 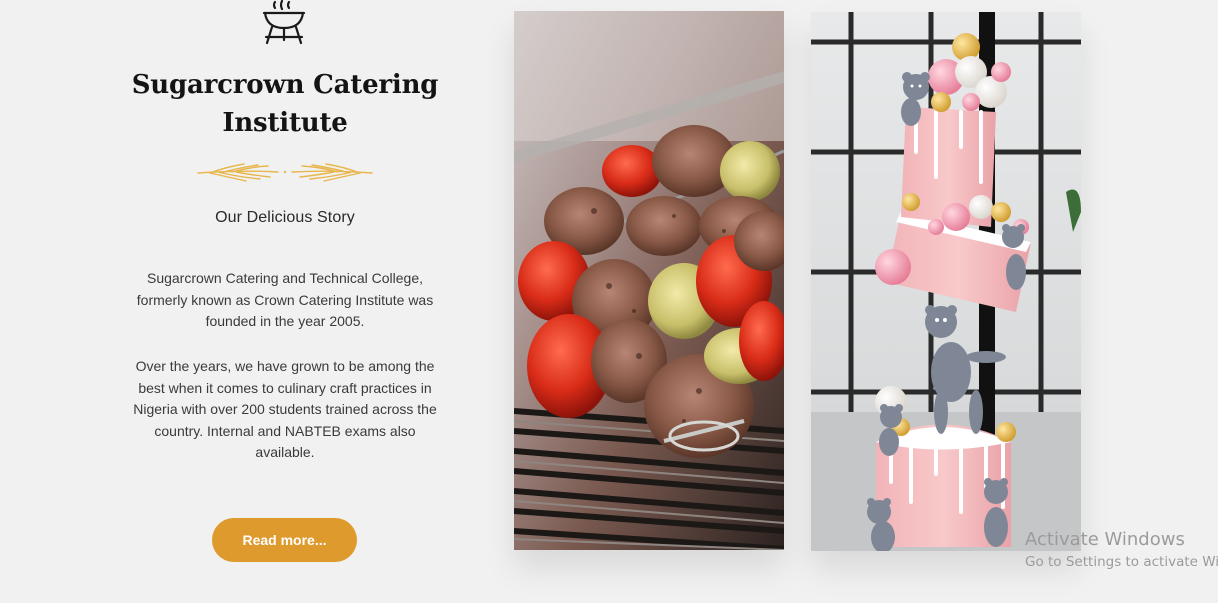 What do you see at coordinates (1105, 539) in the screenshot?
I see `watermark-title: Activate Windows` at bounding box center [1105, 539].